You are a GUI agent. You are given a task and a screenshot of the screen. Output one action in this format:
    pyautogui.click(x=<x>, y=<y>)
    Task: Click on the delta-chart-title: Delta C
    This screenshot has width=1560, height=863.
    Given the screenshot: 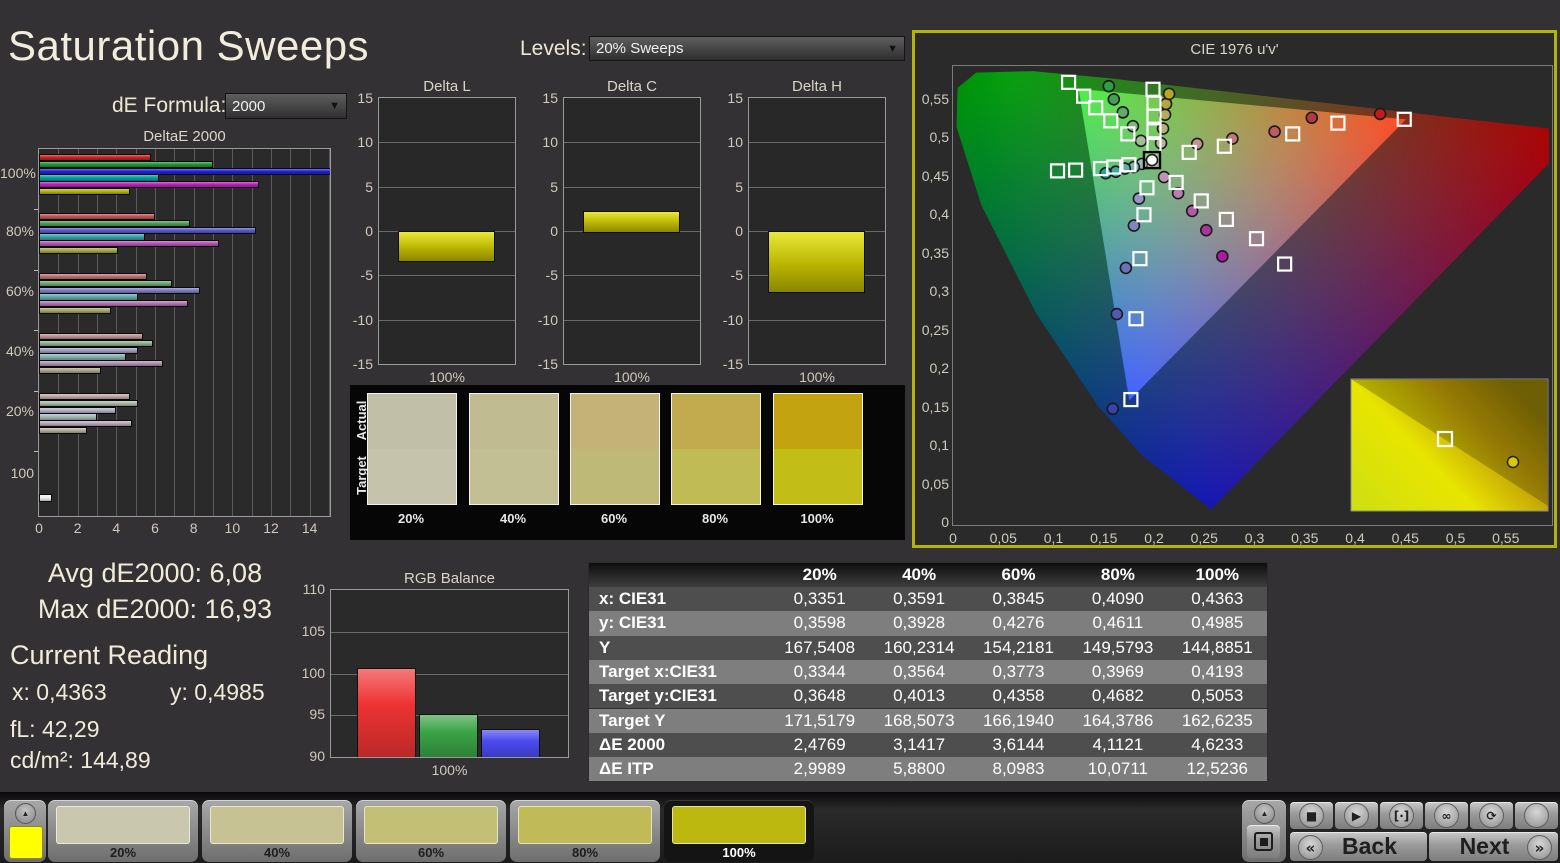 What is the action you would take?
    pyautogui.click(x=632, y=86)
    